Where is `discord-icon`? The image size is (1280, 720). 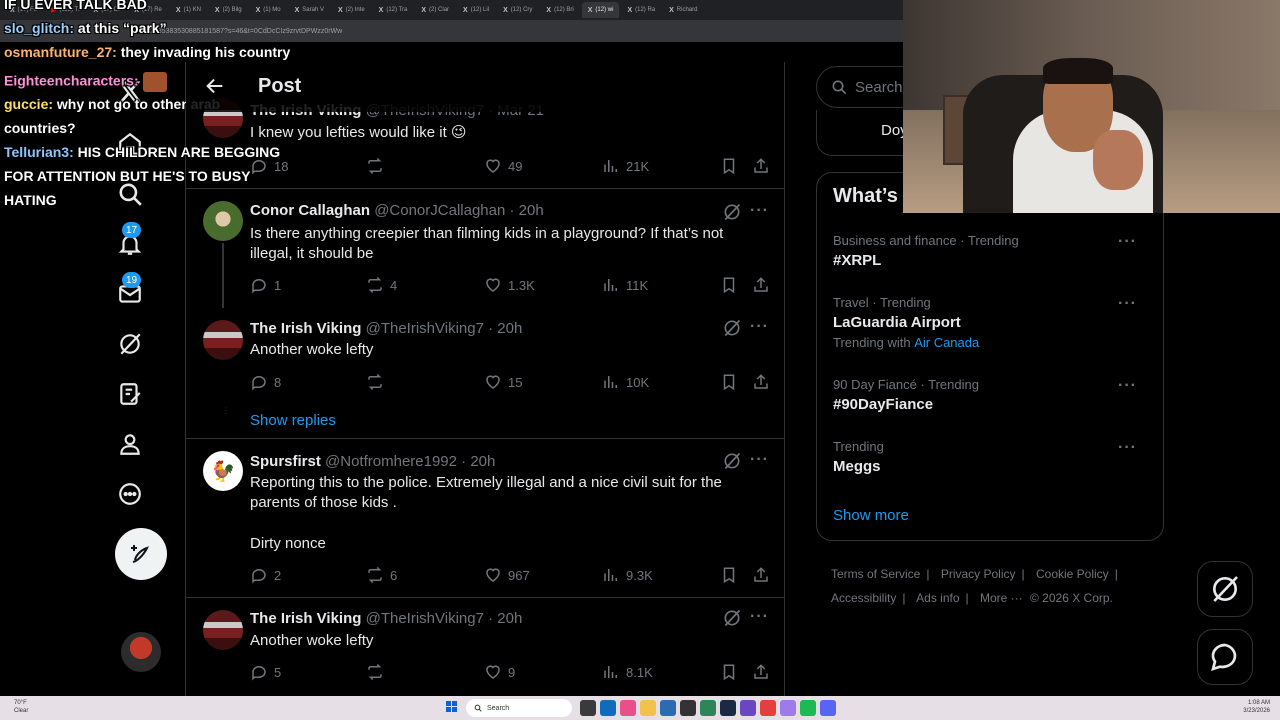
discord-icon is located at coordinates (828, 708).